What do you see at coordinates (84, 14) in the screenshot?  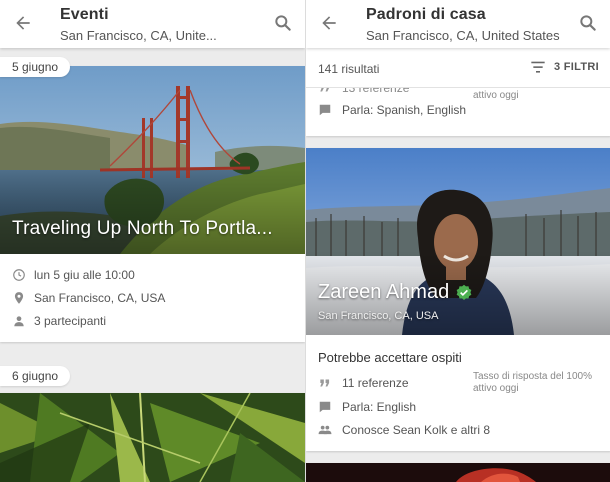 I see `page-title: Eventi` at bounding box center [84, 14].